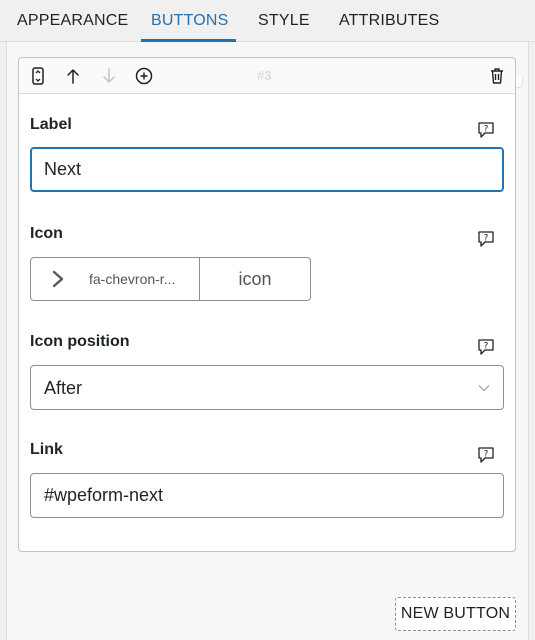 The height and width of the screenshot is (640, 535). I want to click on label-field-title: Label, so click(51, 124).